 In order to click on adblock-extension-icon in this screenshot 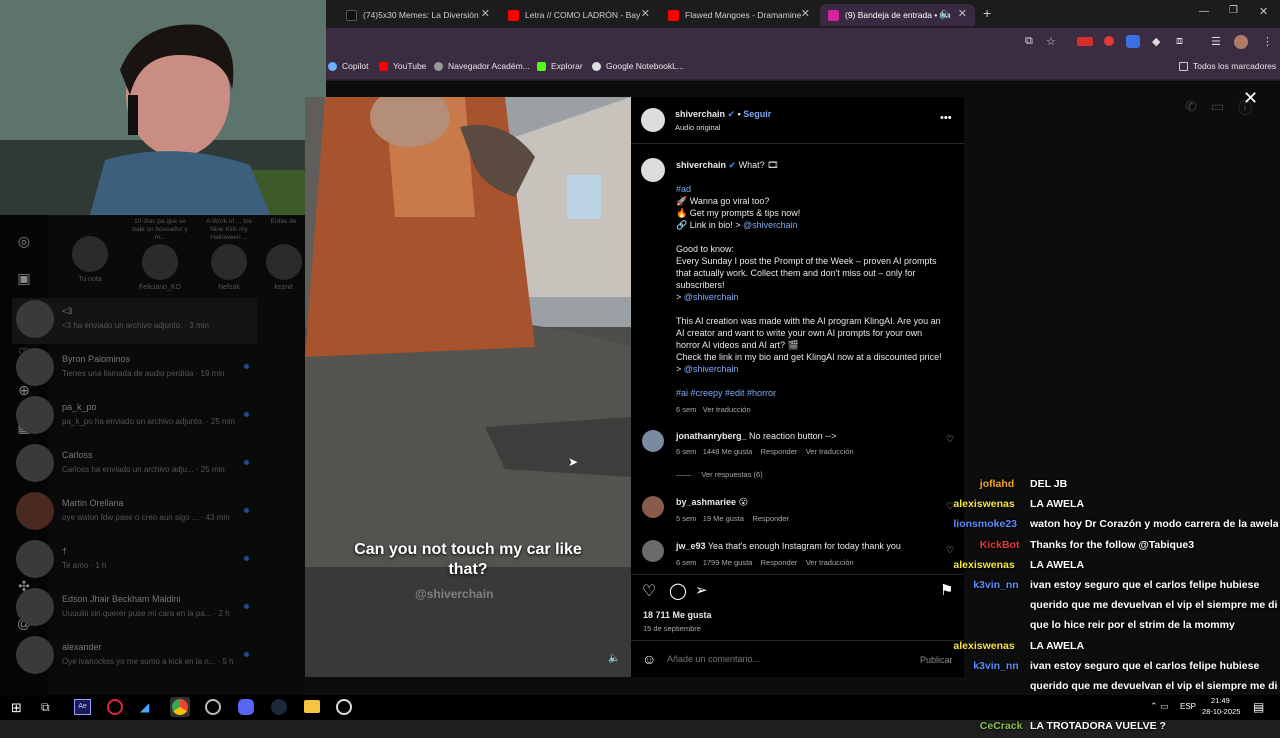, I will do `click(1085, 41)`.